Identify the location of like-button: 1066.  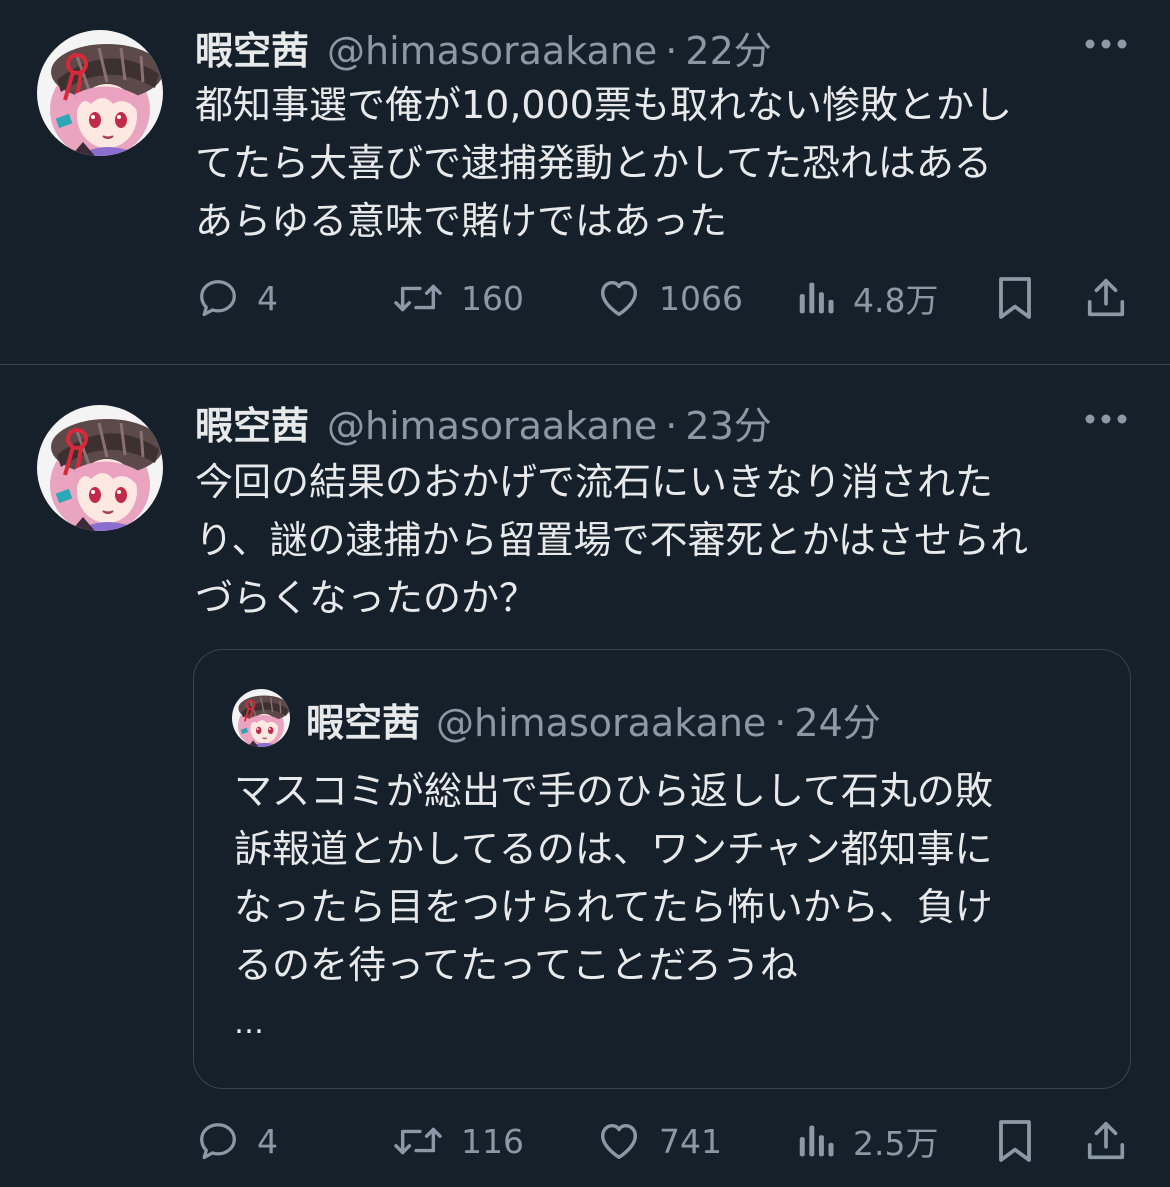
(669, 298).